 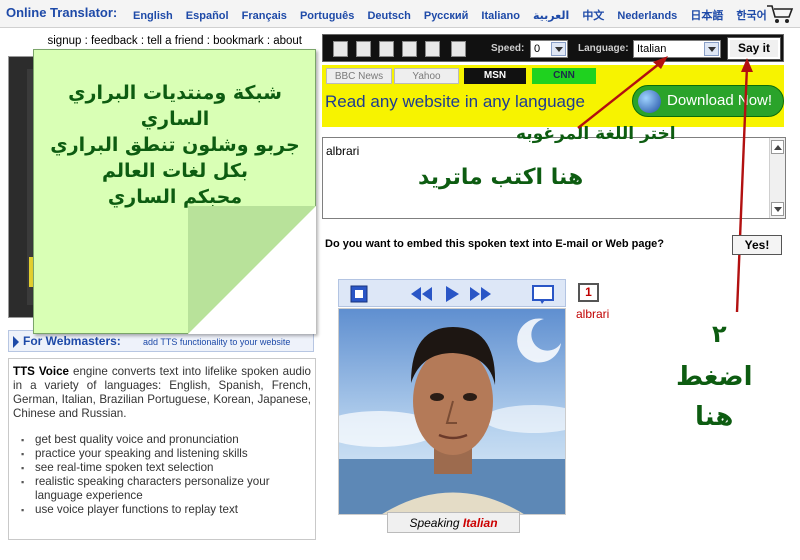 I want to click on note-folded-corner, so click(x=252, y=270).